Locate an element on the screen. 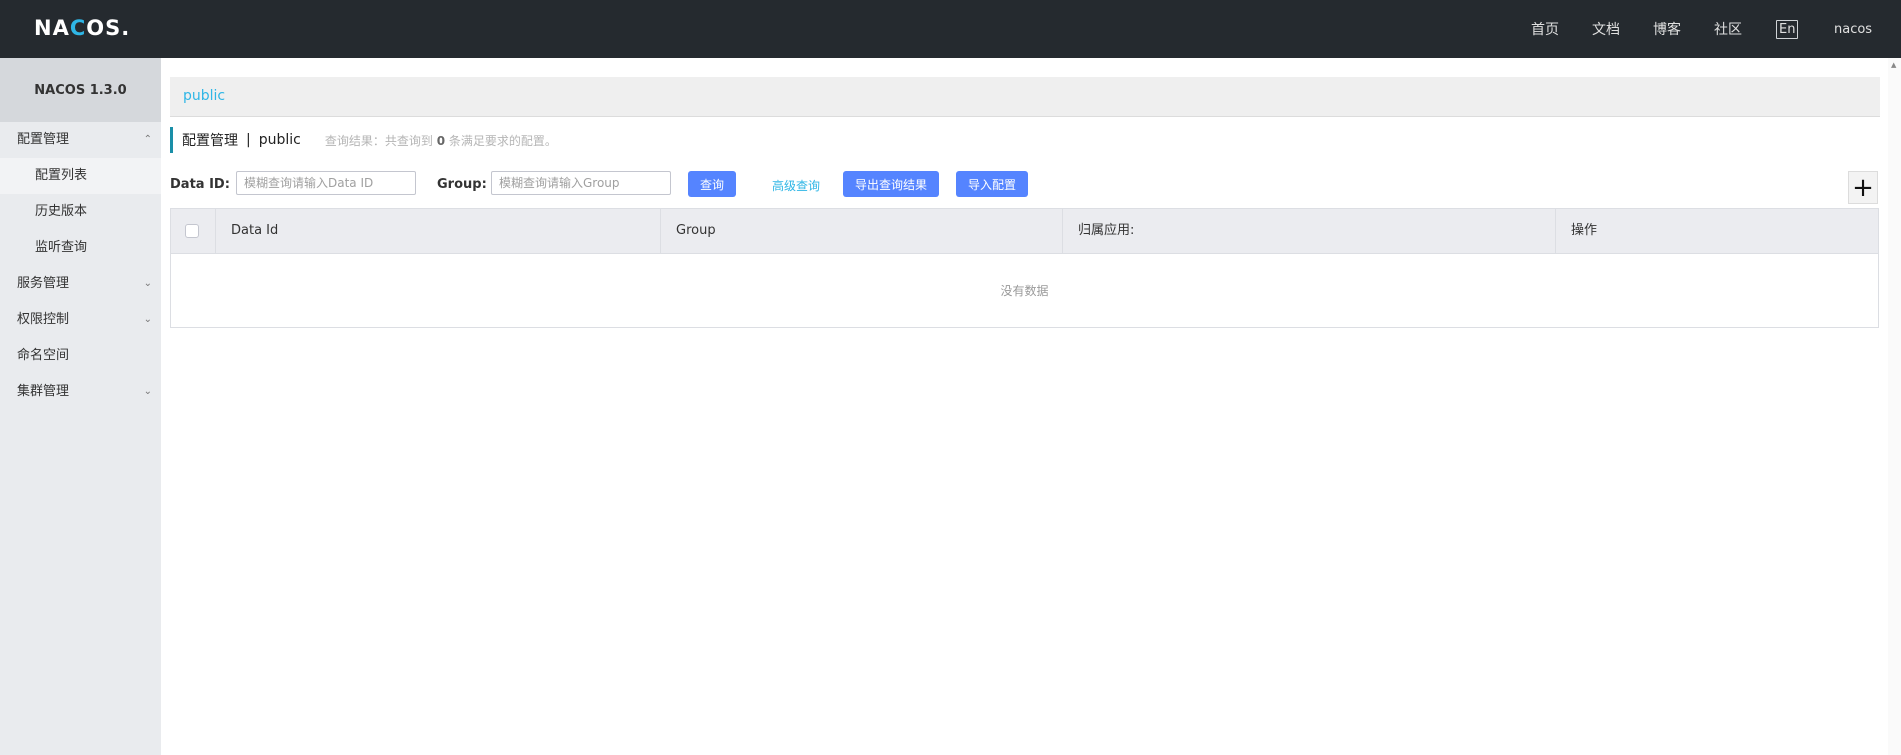  logo-text-left: NA is located at coordinates (52, 28).